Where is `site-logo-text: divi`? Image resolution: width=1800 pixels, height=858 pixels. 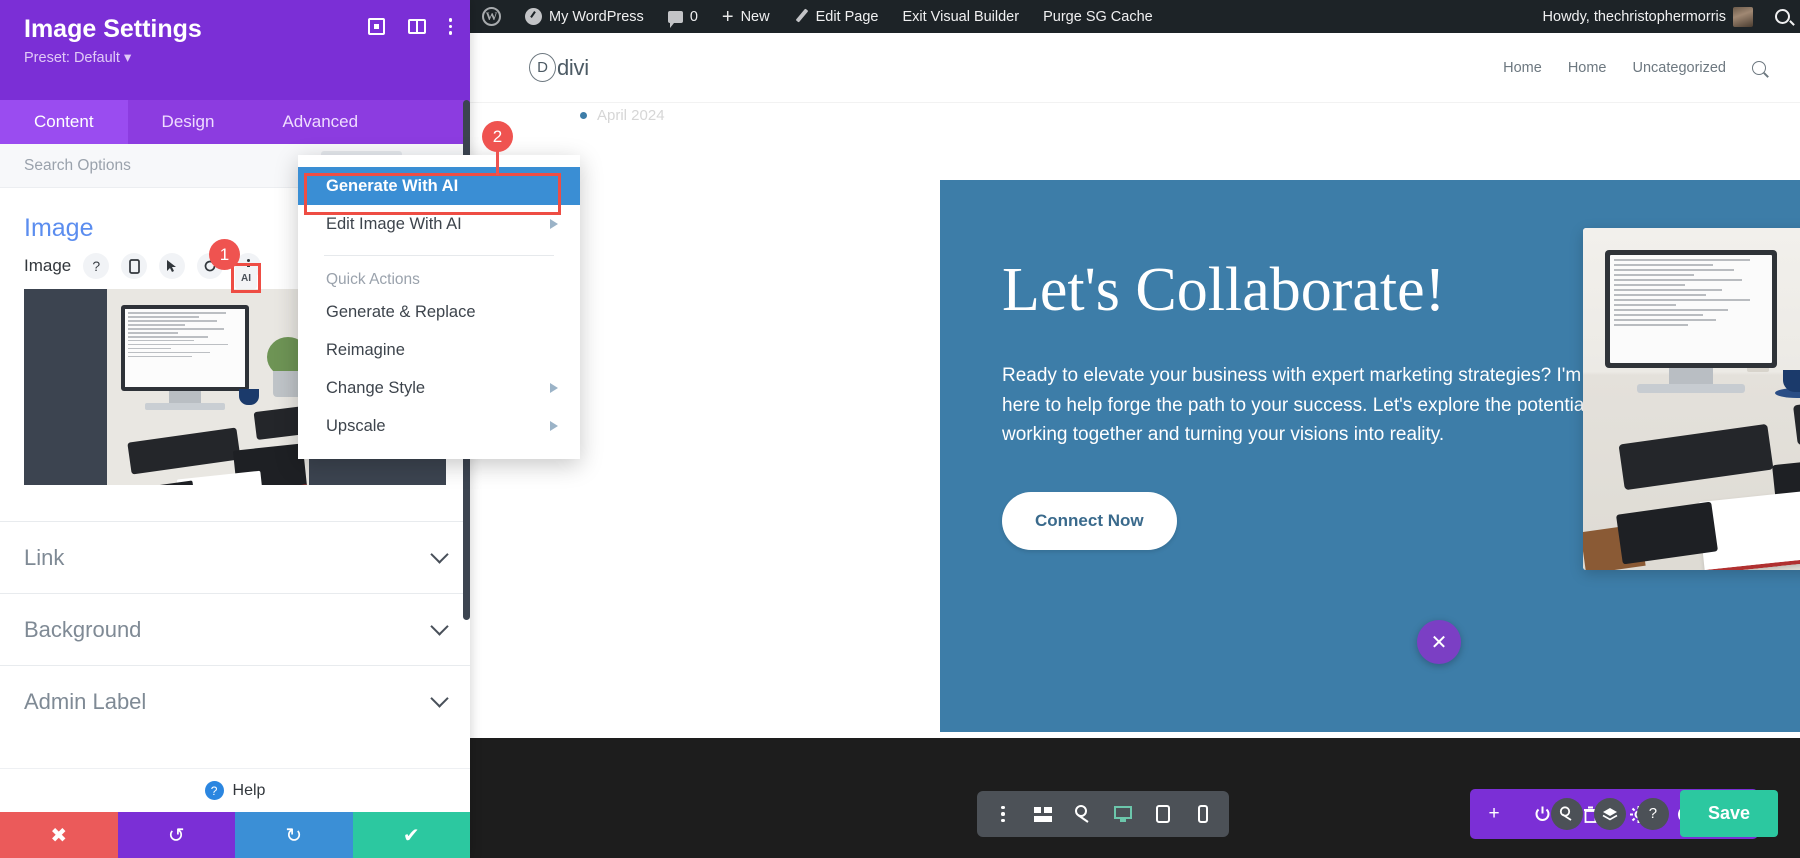
site-logo-text: divi is located at coordinates (573, 67).